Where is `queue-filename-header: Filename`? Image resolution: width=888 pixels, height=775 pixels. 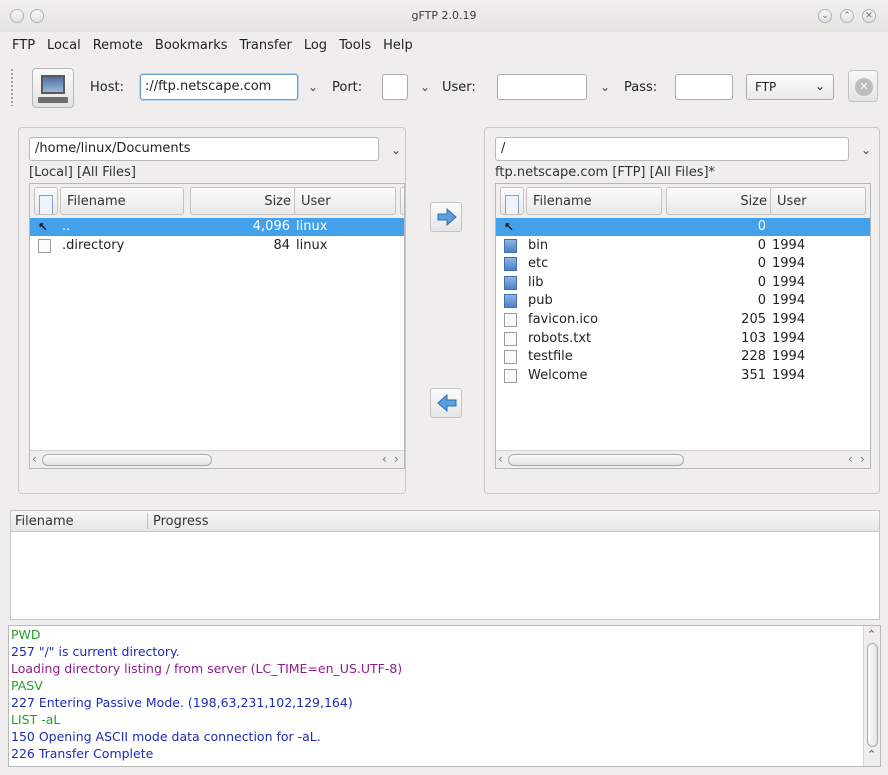 queue-filename-header: Filename is located at coordinates (44, 521).